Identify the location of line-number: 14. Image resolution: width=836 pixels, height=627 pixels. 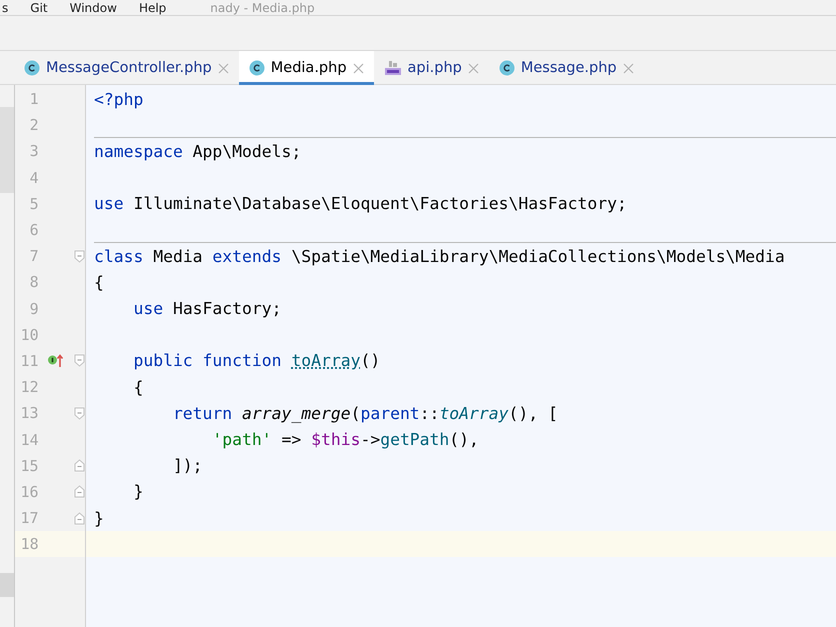
(29, 439).